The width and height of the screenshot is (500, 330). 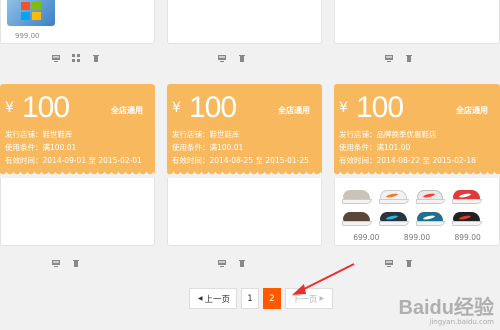 What do you see at coordinates (272, 298) in the screenshot?
I see `page-button-2-current: 2` at bounding box center [272, 298].